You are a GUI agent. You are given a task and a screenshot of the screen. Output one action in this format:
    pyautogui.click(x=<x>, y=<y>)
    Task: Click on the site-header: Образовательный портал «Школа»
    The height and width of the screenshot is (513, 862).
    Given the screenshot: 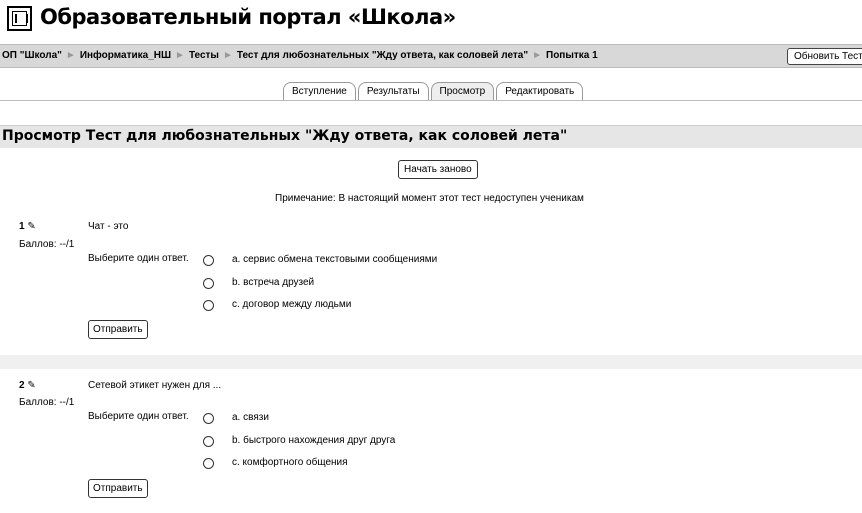 What is the action you would take?
    pyautogui.click(x=431, y=19)
    